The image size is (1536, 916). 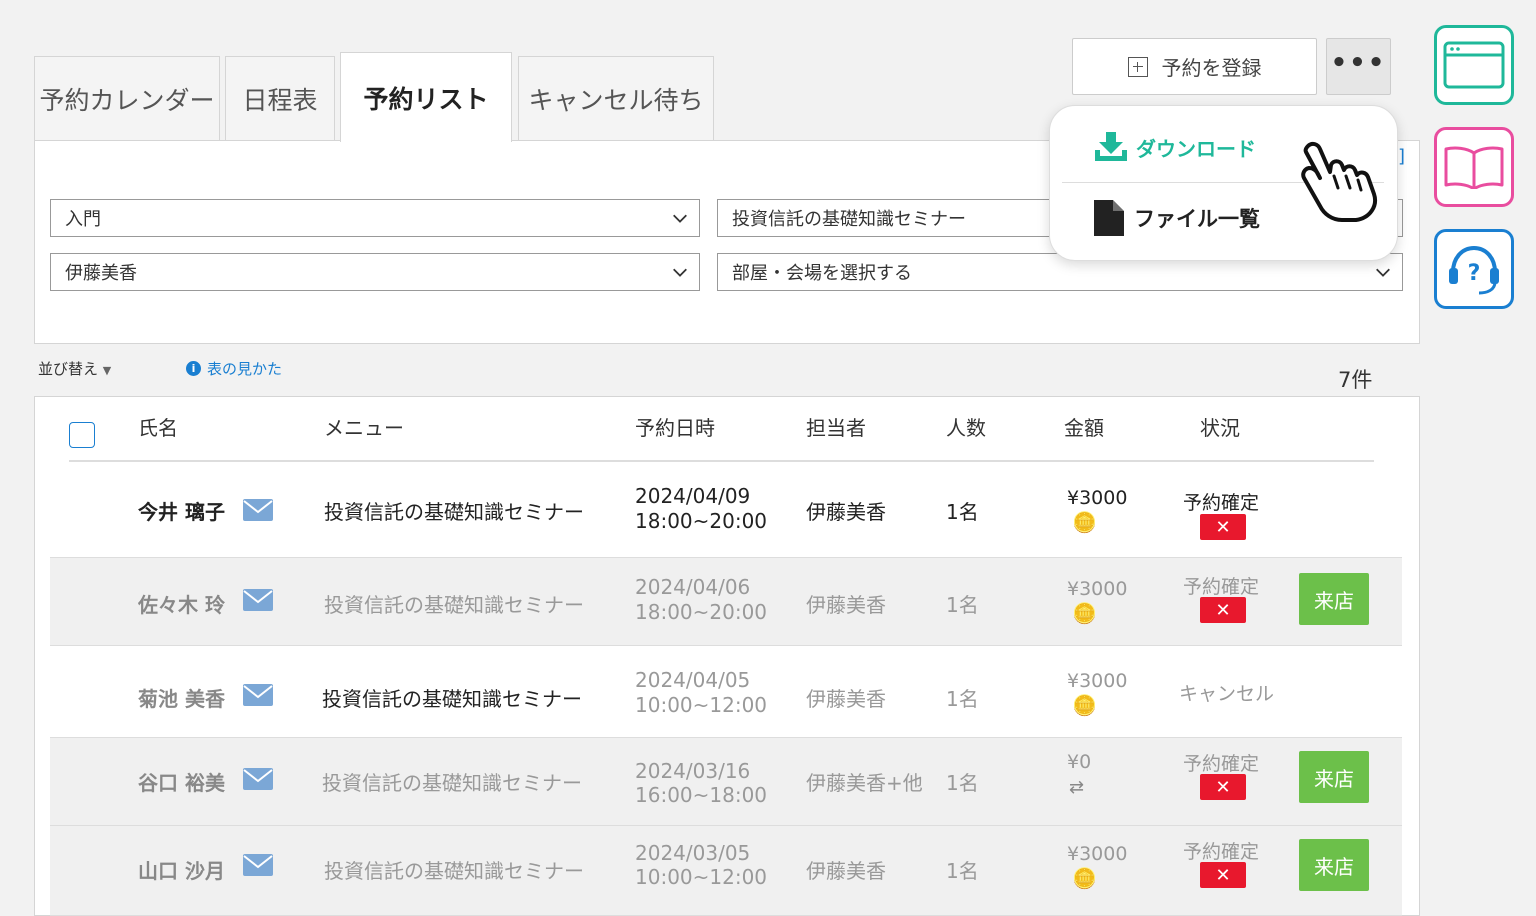 What do you see at coordinates (822, 273) in the screenshot?
I see `room-placeholder: 部屋・会場を選択する` at bounding box center [822, 273].